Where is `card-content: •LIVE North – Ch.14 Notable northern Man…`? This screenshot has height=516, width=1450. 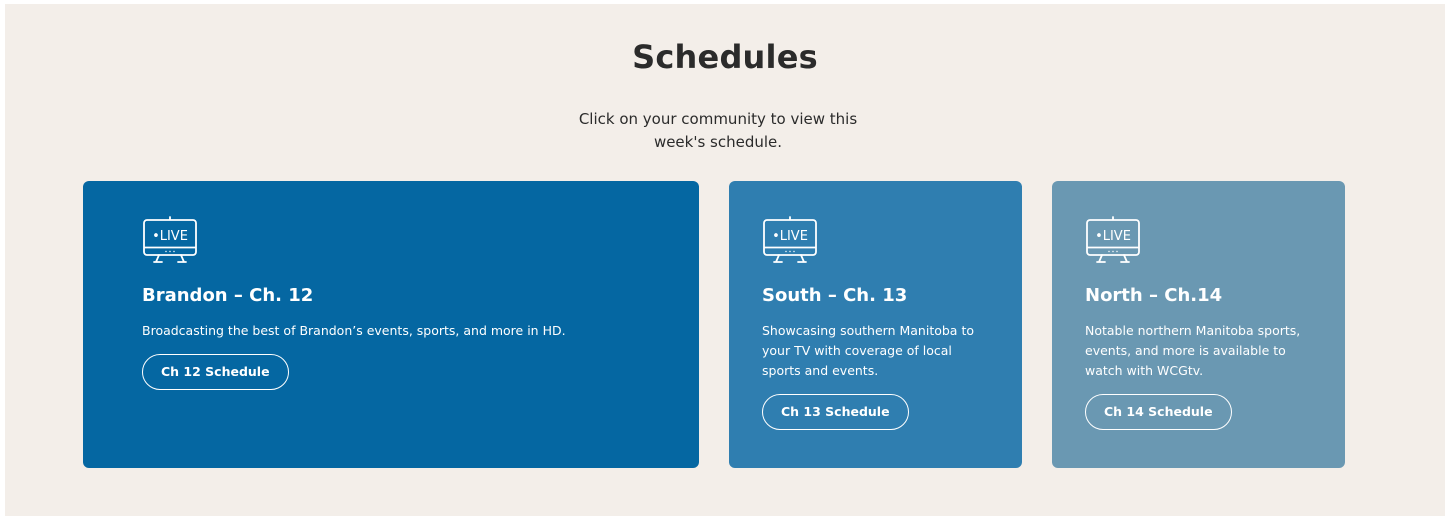
card-content: •LIVE North – Ch.14 Notable northern Man… is located at coordinates (1203, 323).